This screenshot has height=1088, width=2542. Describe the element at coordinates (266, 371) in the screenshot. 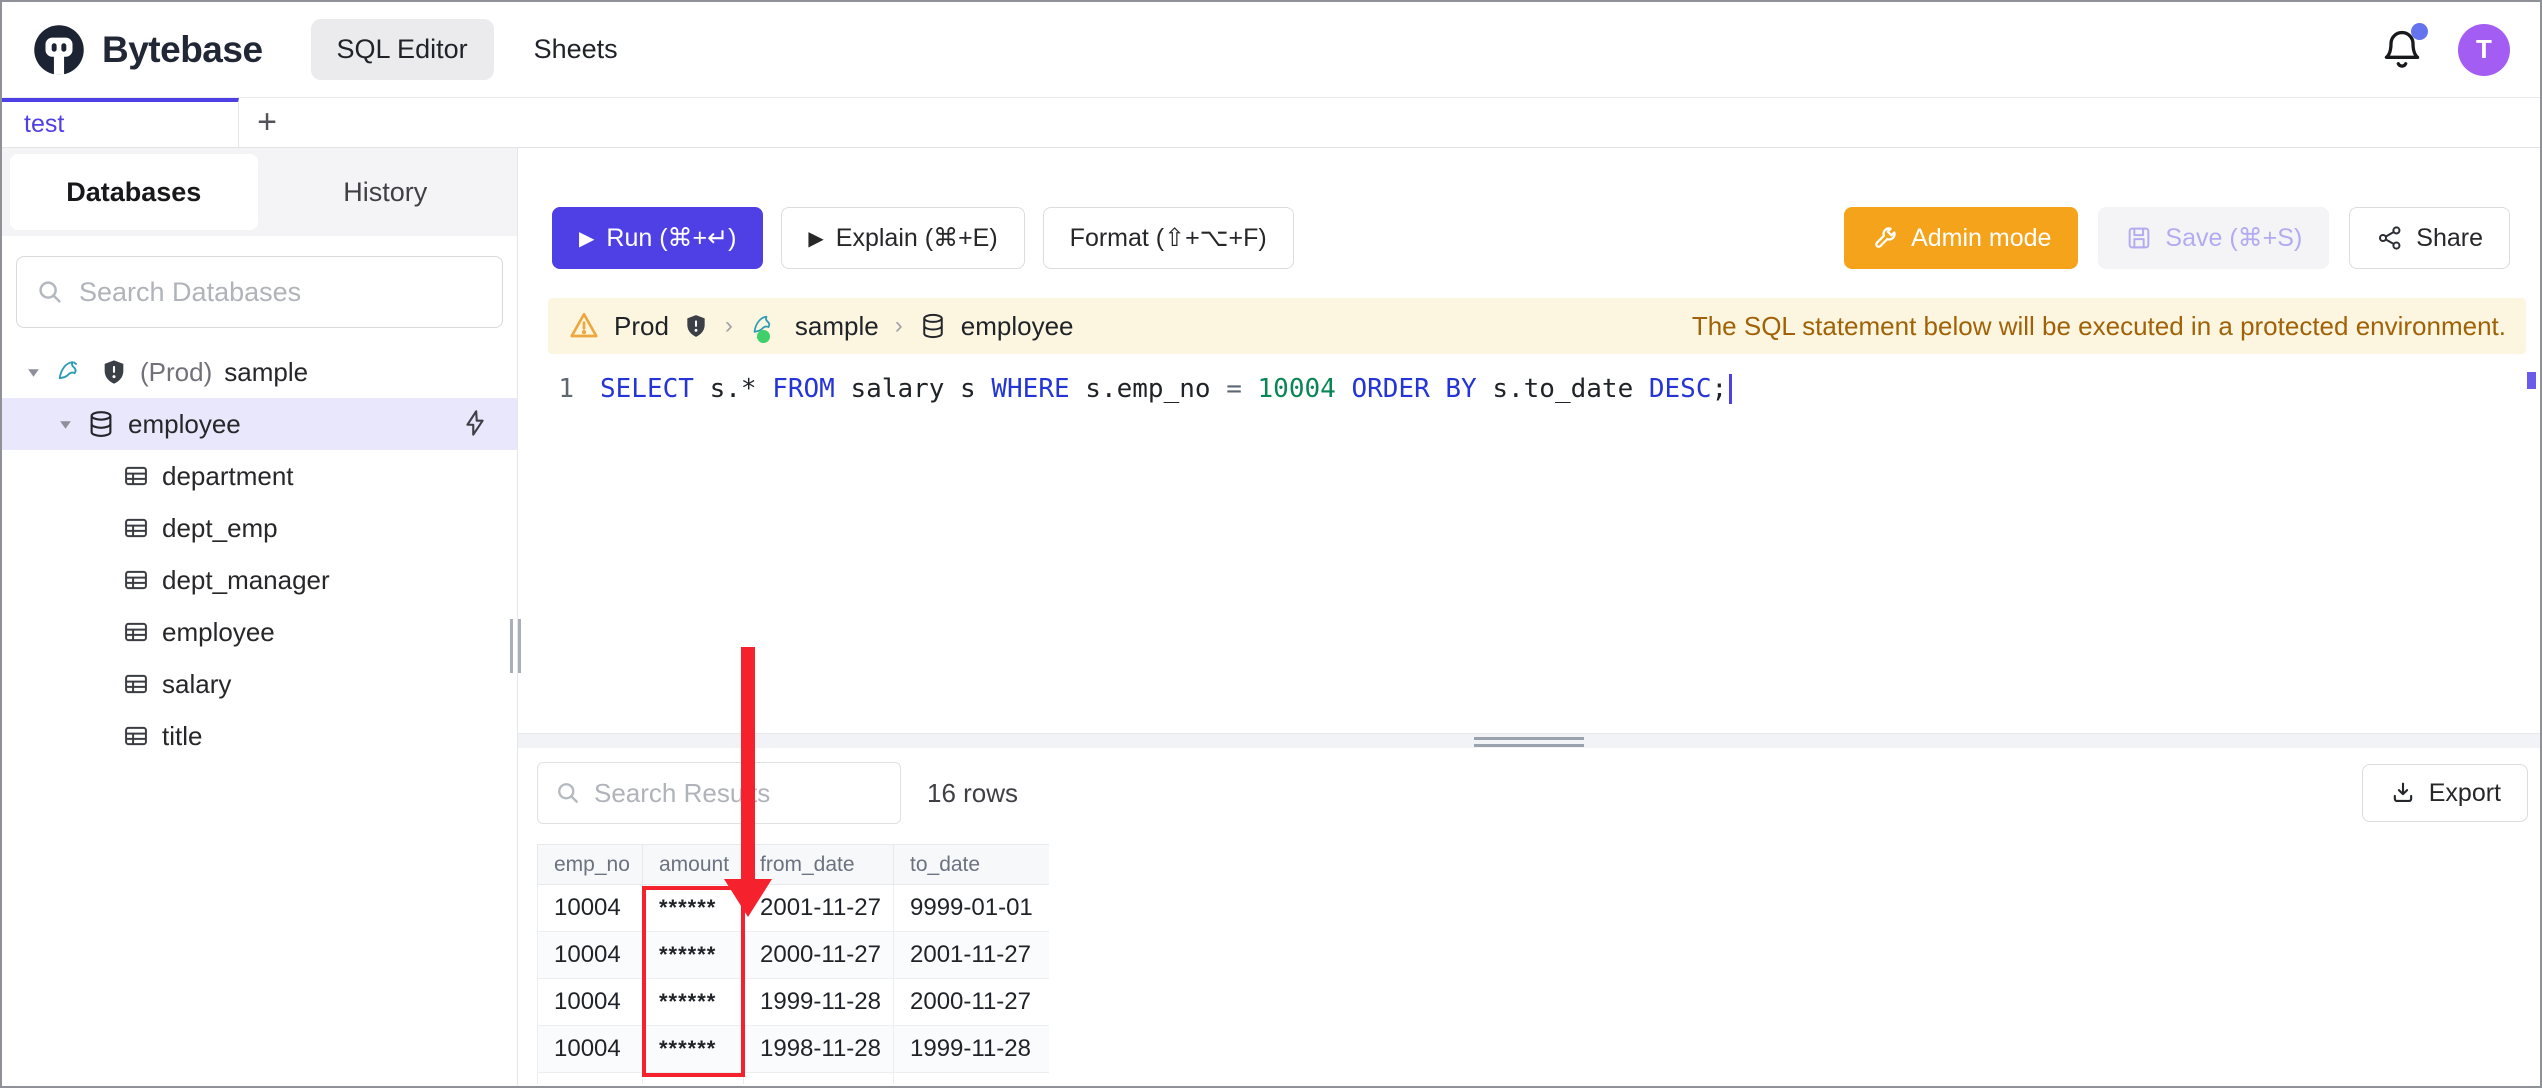

I see `instance-name-label: sample` at that location.